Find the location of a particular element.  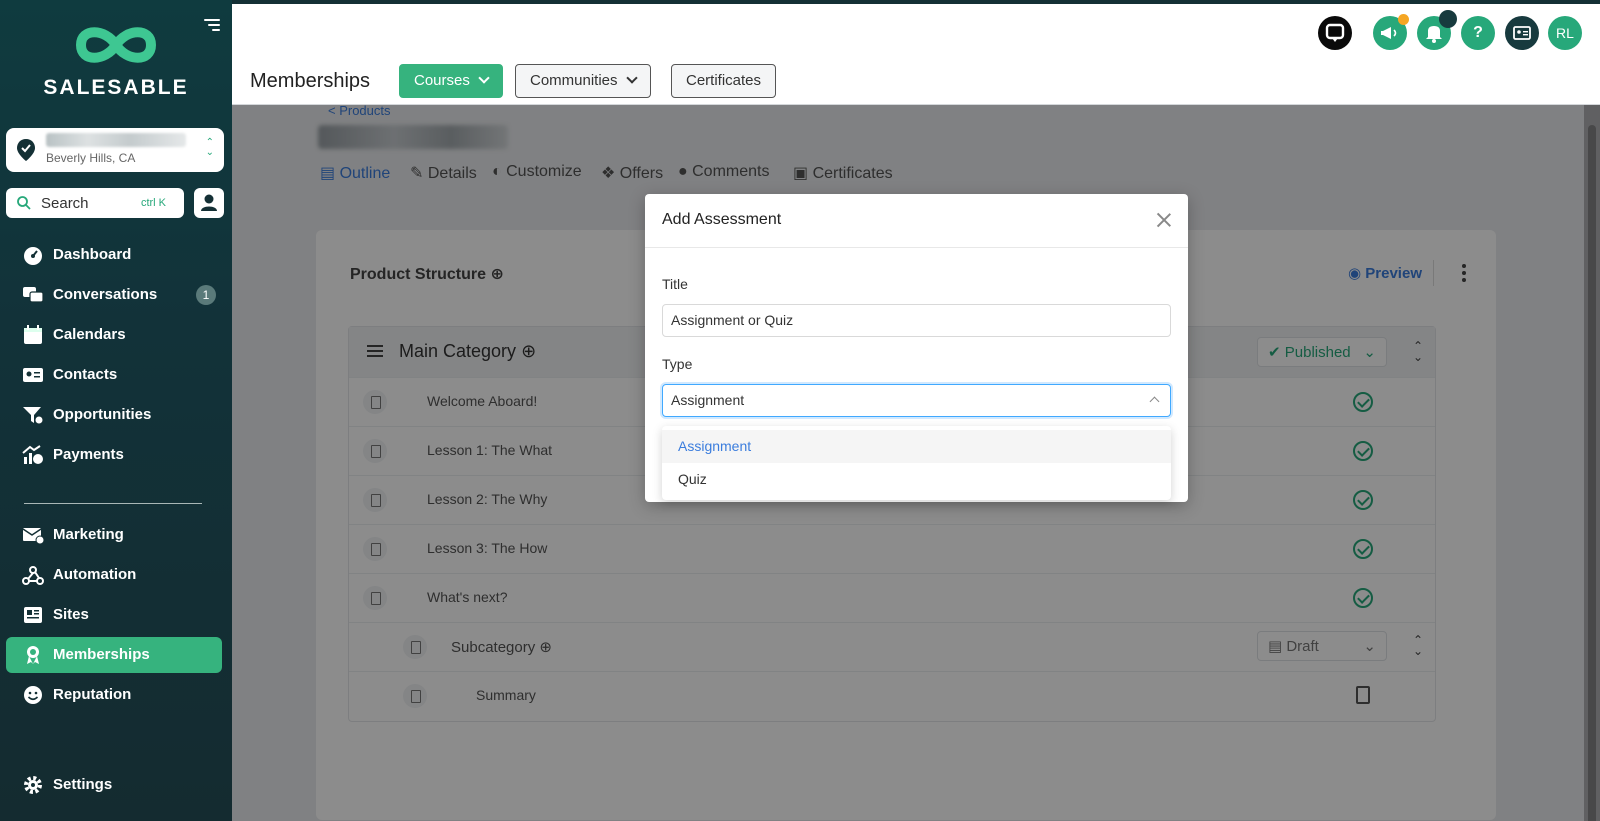

payments-icon is located at coordinates (32, 454).